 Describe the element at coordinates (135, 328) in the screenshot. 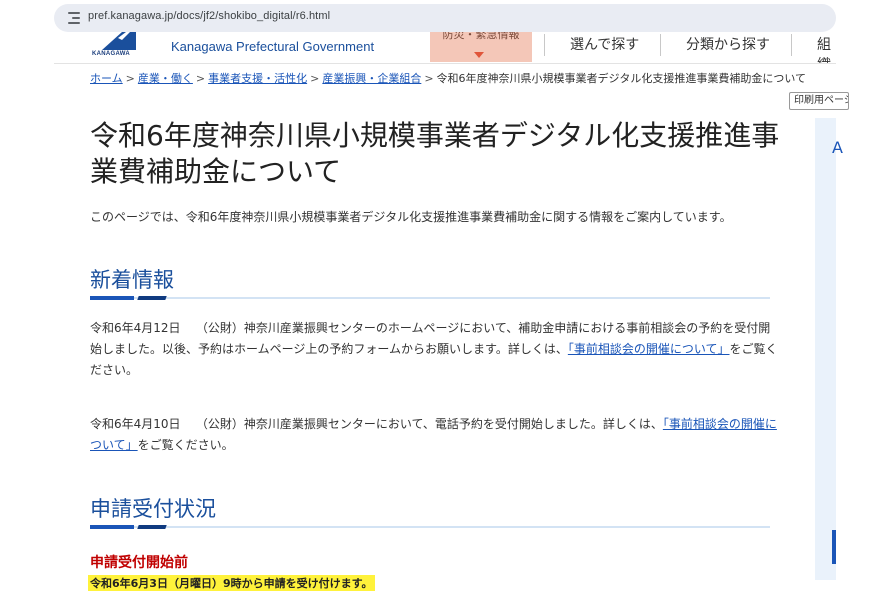

I see `news-date: 令和6年4月12日` at that location.